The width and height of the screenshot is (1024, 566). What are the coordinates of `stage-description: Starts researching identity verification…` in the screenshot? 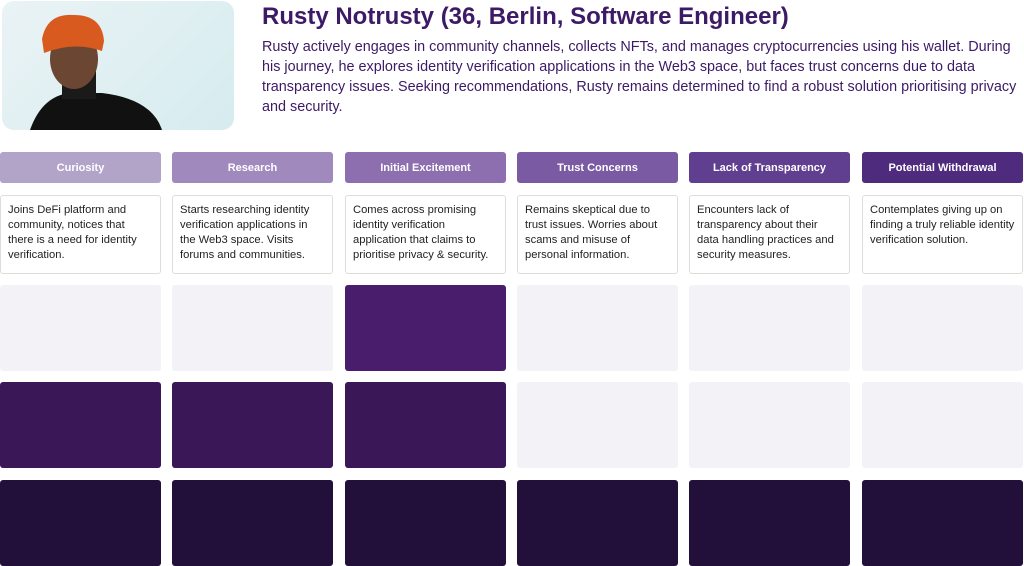 It's located at (252, 234).